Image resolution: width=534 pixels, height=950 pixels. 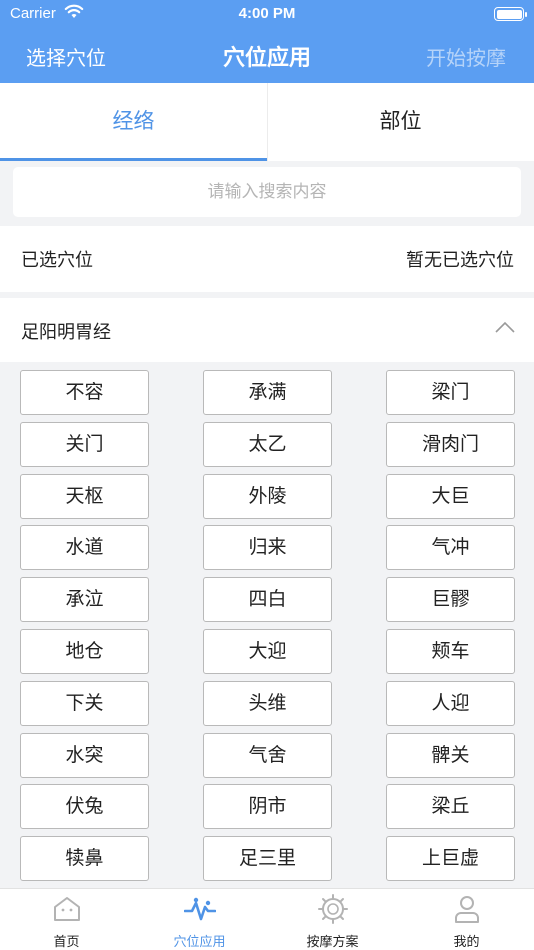 I want to click on selected-acupoints-label: 已选穴位, so click(x=57, y=260).